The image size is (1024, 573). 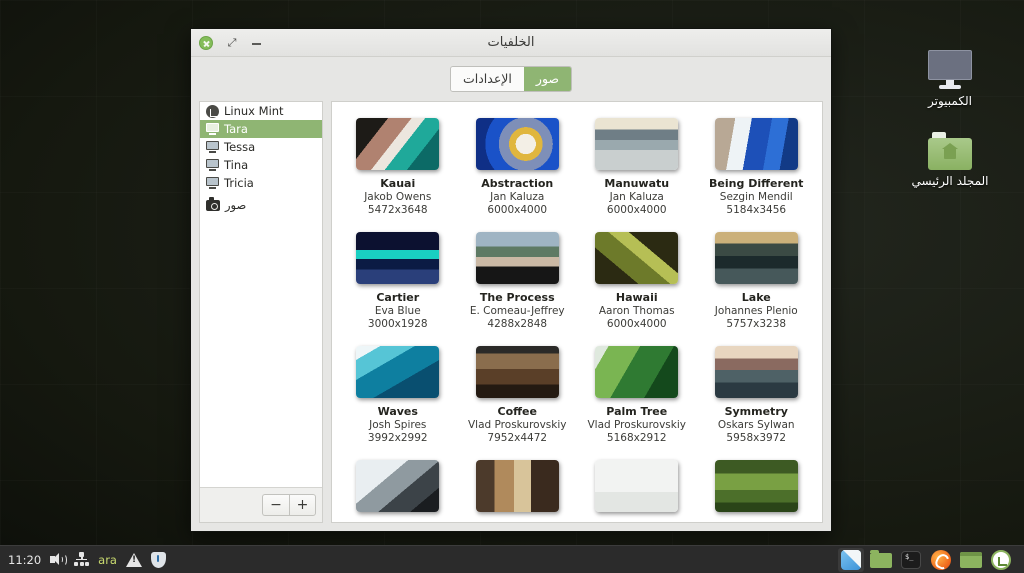 I want to click on wallpaper-item: Waves Josh Spires 3992x2992, so click(x=398, y=397).